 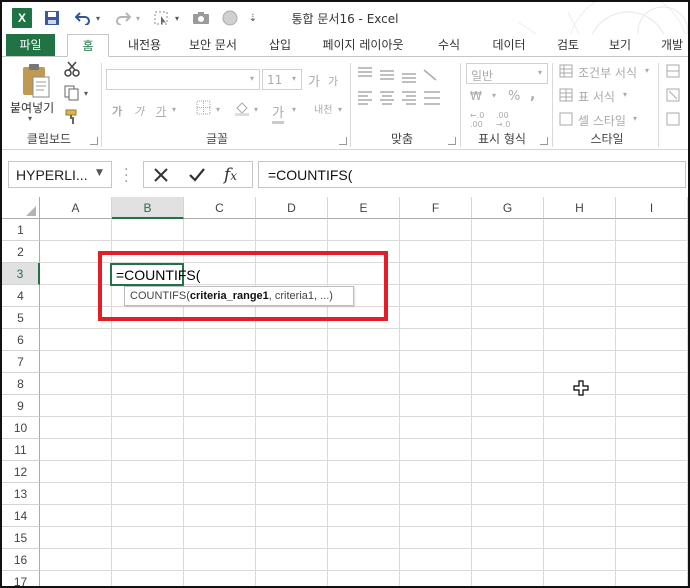 What do you see at coordinates (21, 318) in the screenshot?
I see `row-header: 5` at bounding box center [21, 318].